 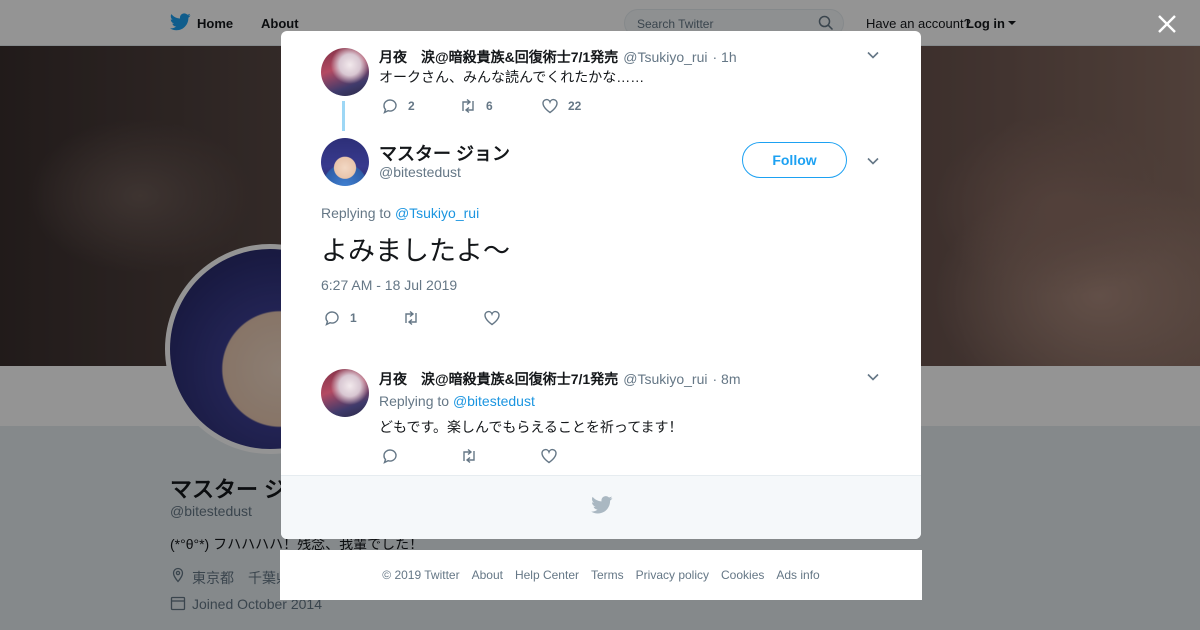 What do you see at coordinates (444, 153) in the screenshot?
I see `author-name: マスター ジョン` at bounding box center [444, 153].